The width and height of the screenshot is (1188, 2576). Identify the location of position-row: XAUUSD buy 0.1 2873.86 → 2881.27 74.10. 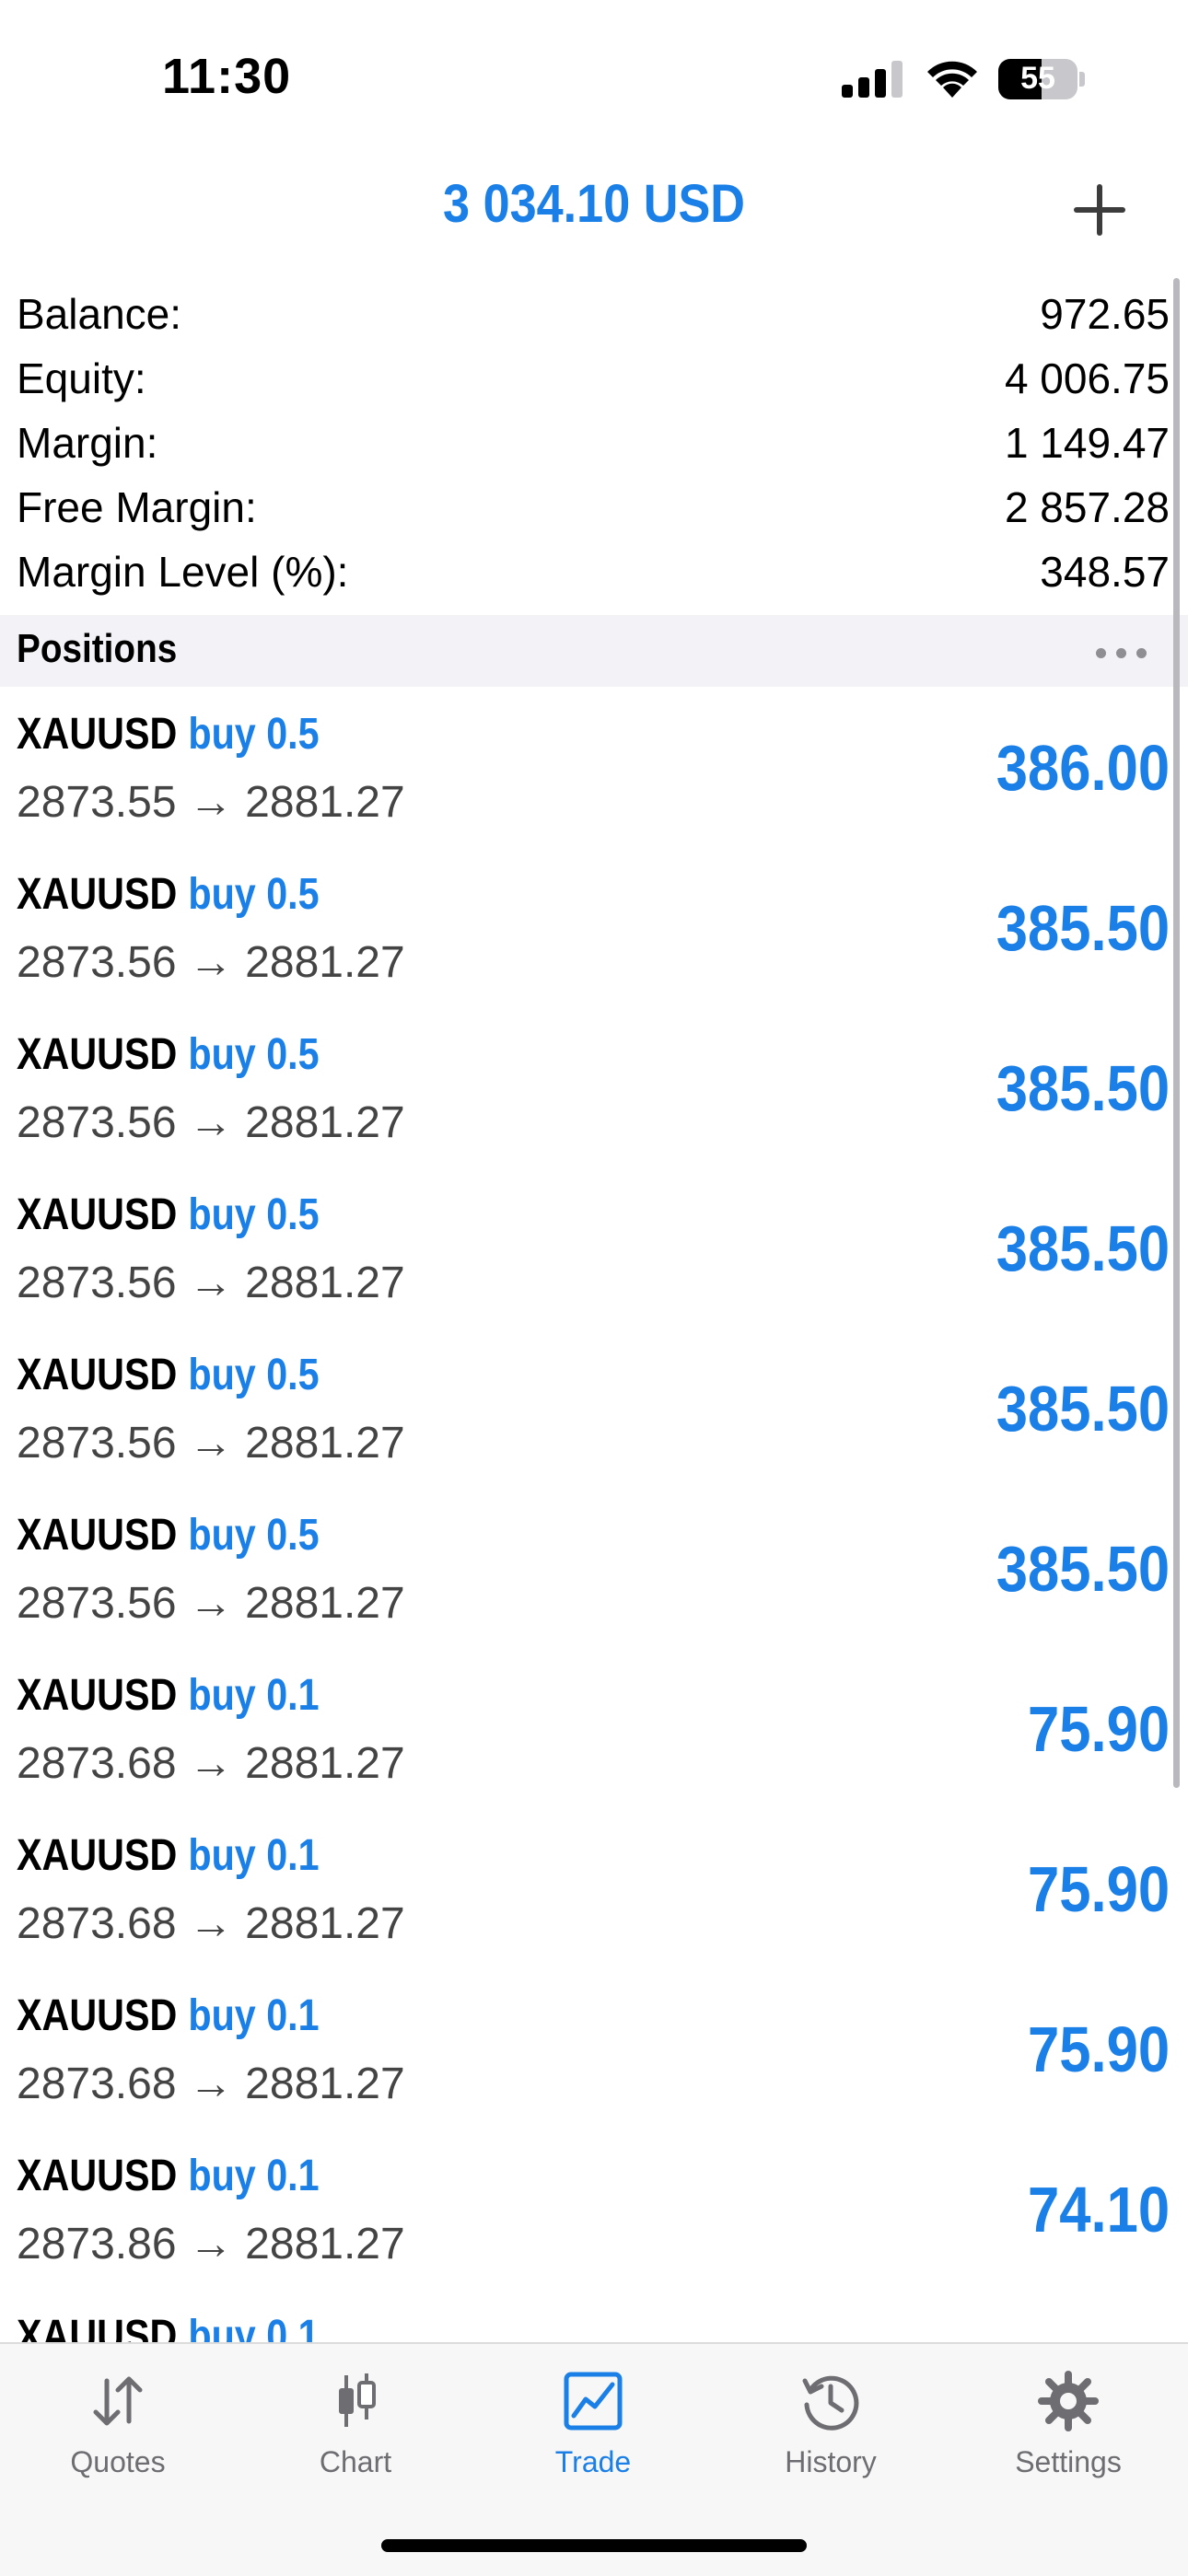
(594, 2212).